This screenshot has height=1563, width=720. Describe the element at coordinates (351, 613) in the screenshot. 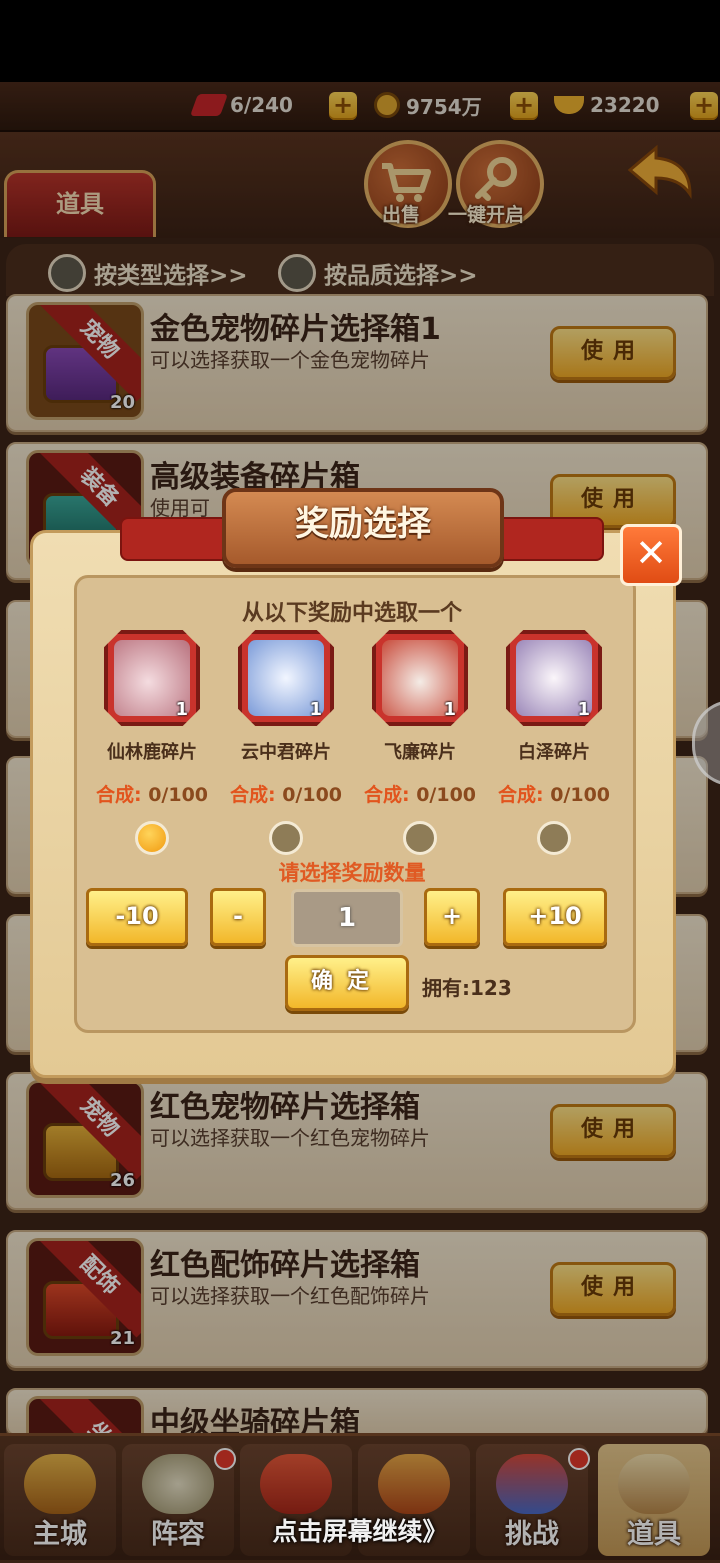

I see `reward-prompt: 从以下奖励中选取一个` at that location.